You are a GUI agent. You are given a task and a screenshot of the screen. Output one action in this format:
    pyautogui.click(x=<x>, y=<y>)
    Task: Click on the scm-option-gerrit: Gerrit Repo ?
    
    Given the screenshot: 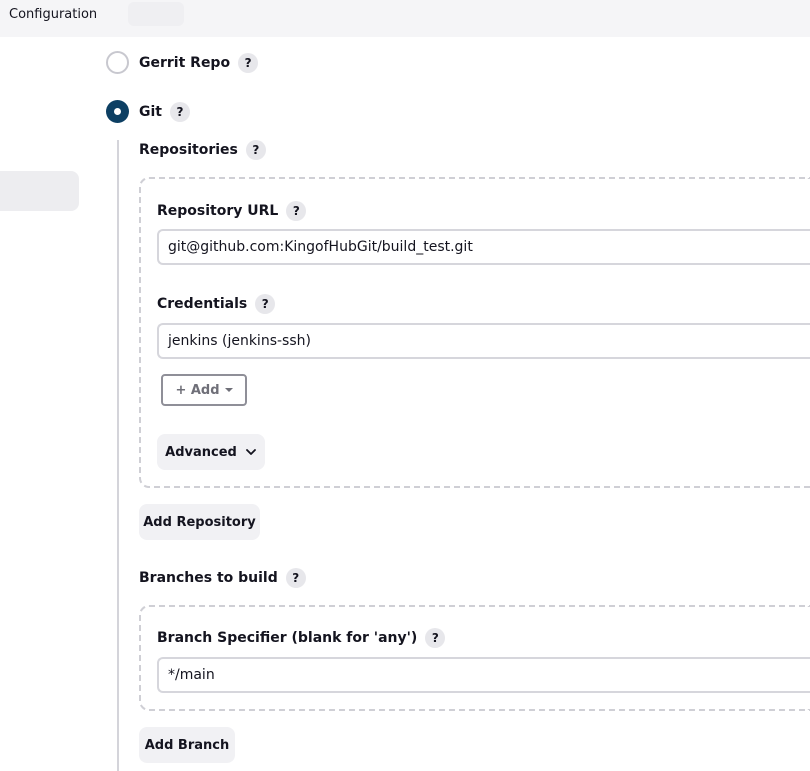 What is the action you would take?
    pyautogui.click(x=182, y=62)
    